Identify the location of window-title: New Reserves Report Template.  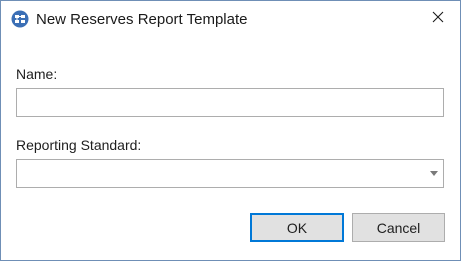
(142, 19).